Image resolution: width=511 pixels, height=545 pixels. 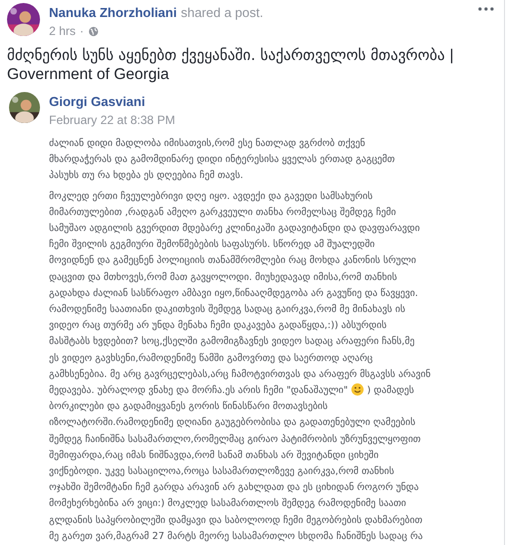 What do you see at coordinates (112, 101) in the screenshot?
I see `author-name: Giorgi Gasviani` at bounding box center [112, 101].